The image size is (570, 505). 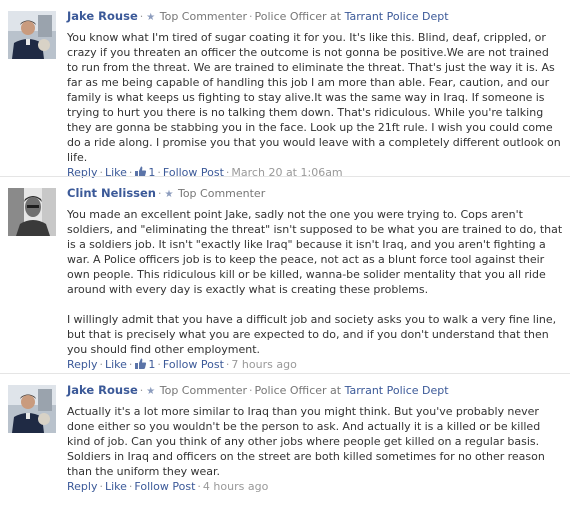 I want to click on timestamp: 4 hours ago, so click(x=235, y=486).